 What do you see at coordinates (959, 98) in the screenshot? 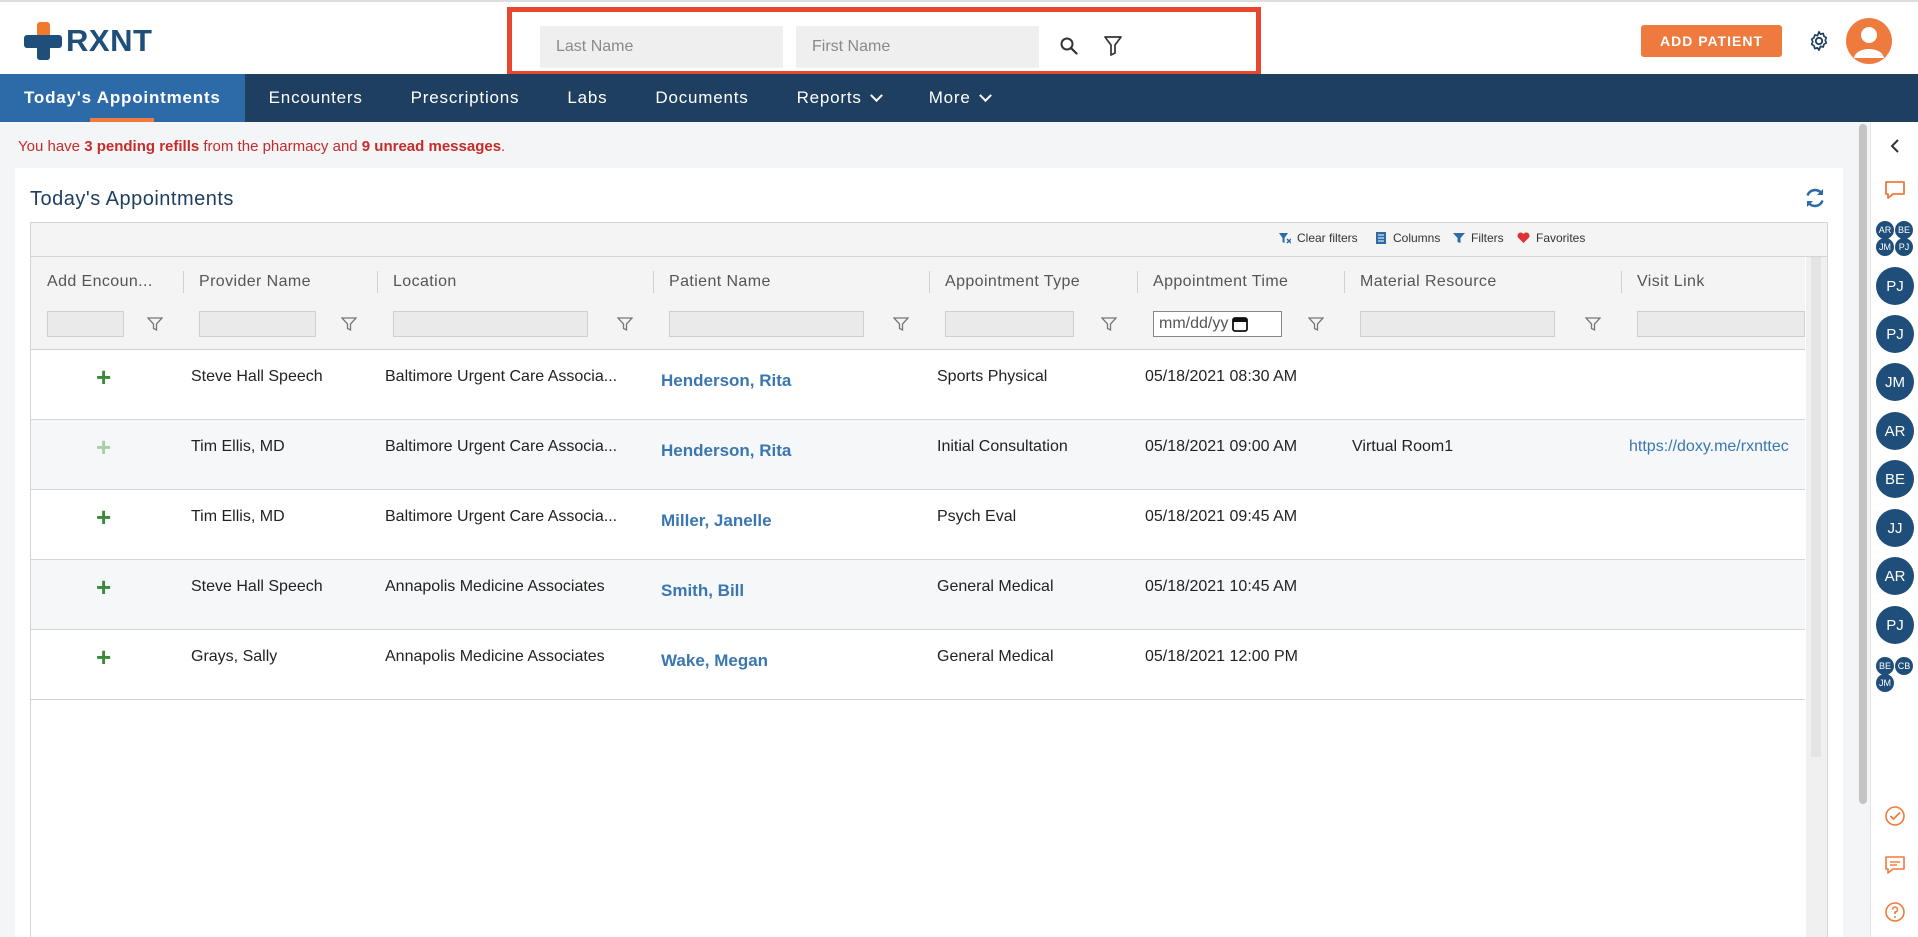
I see `nav-more: More` at bounding box center [959, 98].